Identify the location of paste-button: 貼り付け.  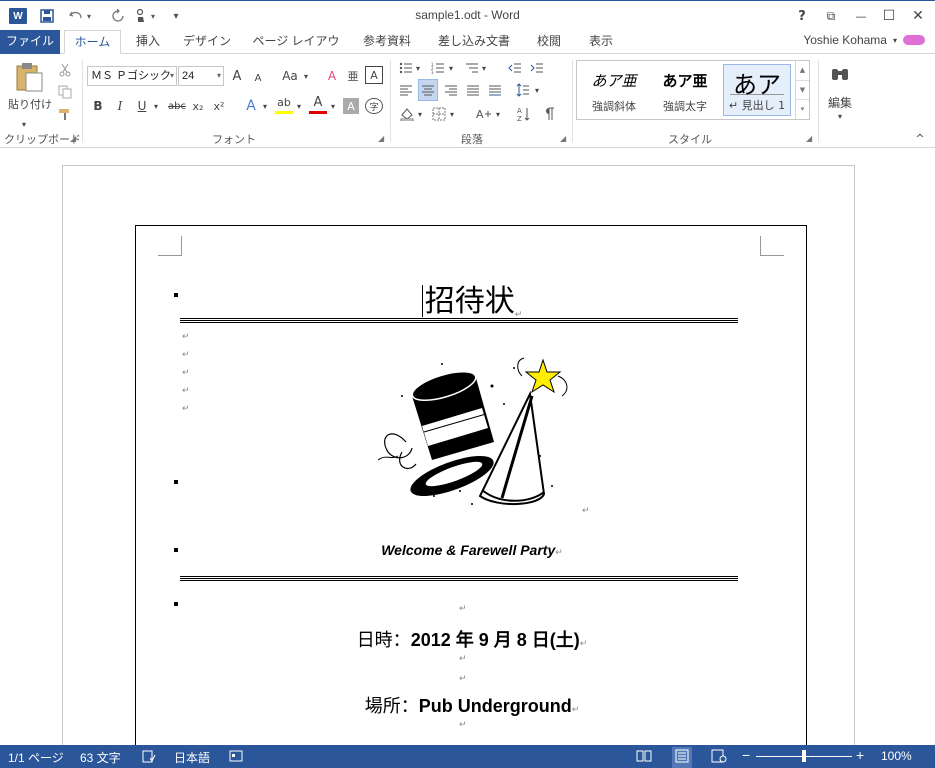
(30, 104).